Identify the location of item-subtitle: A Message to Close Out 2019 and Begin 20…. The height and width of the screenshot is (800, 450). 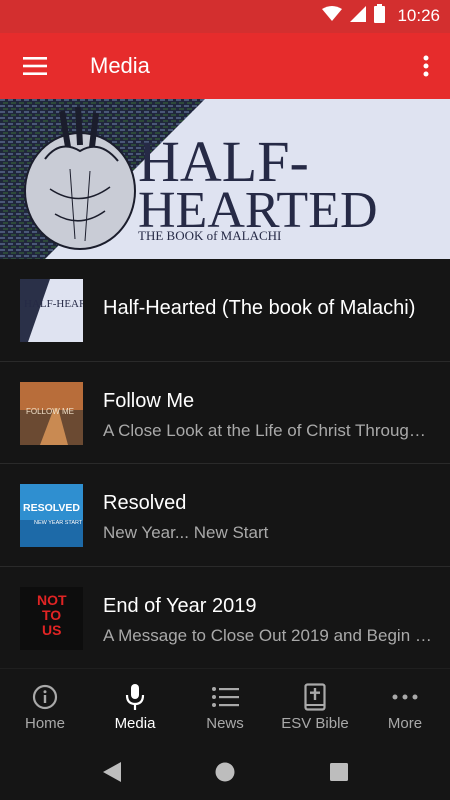
(267, 635).